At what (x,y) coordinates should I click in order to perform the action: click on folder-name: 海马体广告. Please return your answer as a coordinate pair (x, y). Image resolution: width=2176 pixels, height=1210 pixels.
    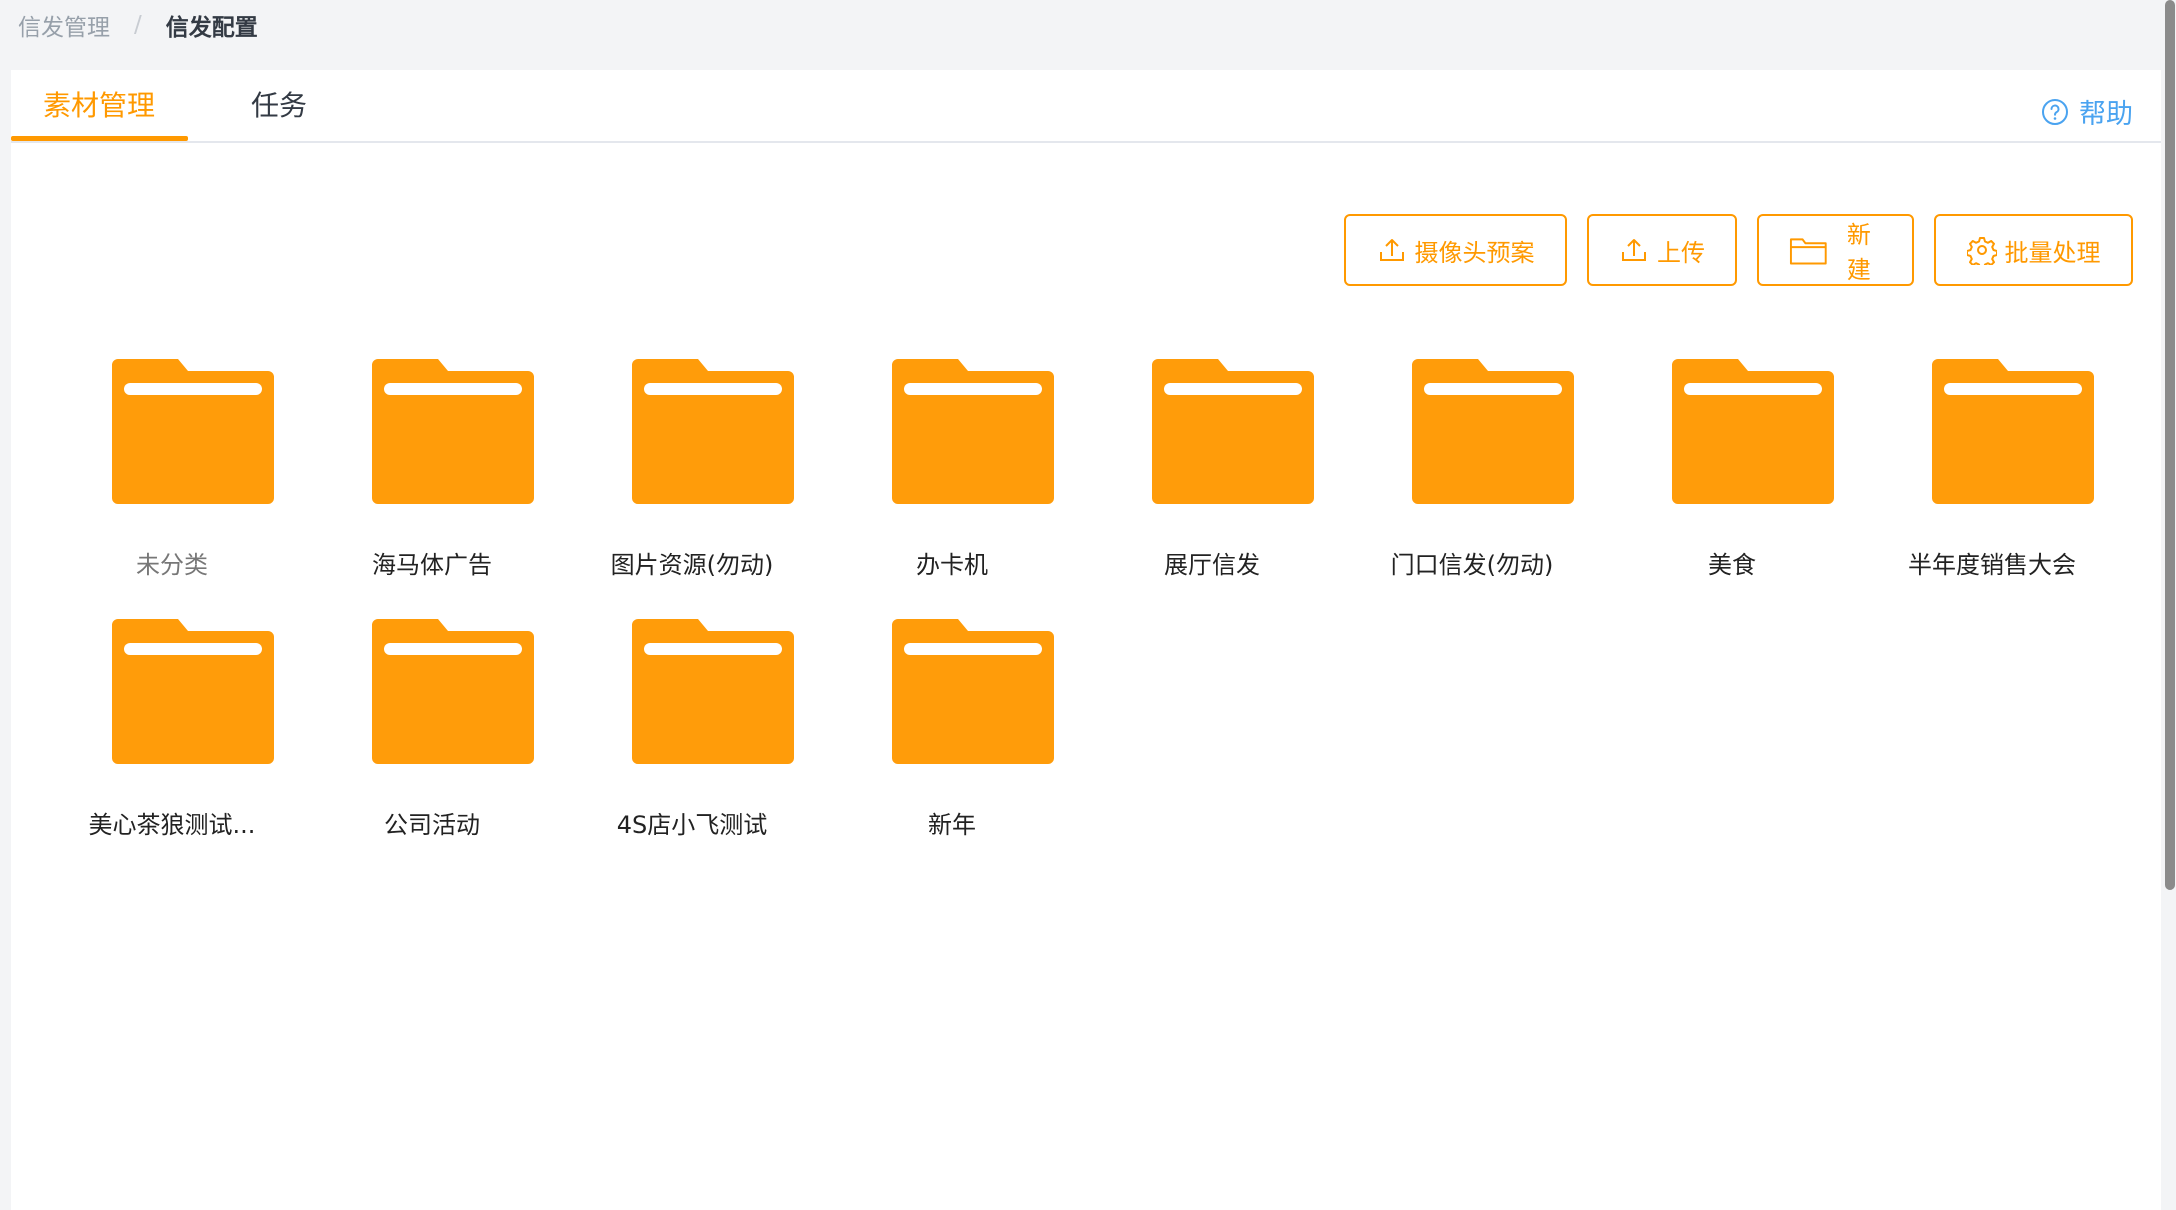
    Looking at the image, I should click on (432, 565).